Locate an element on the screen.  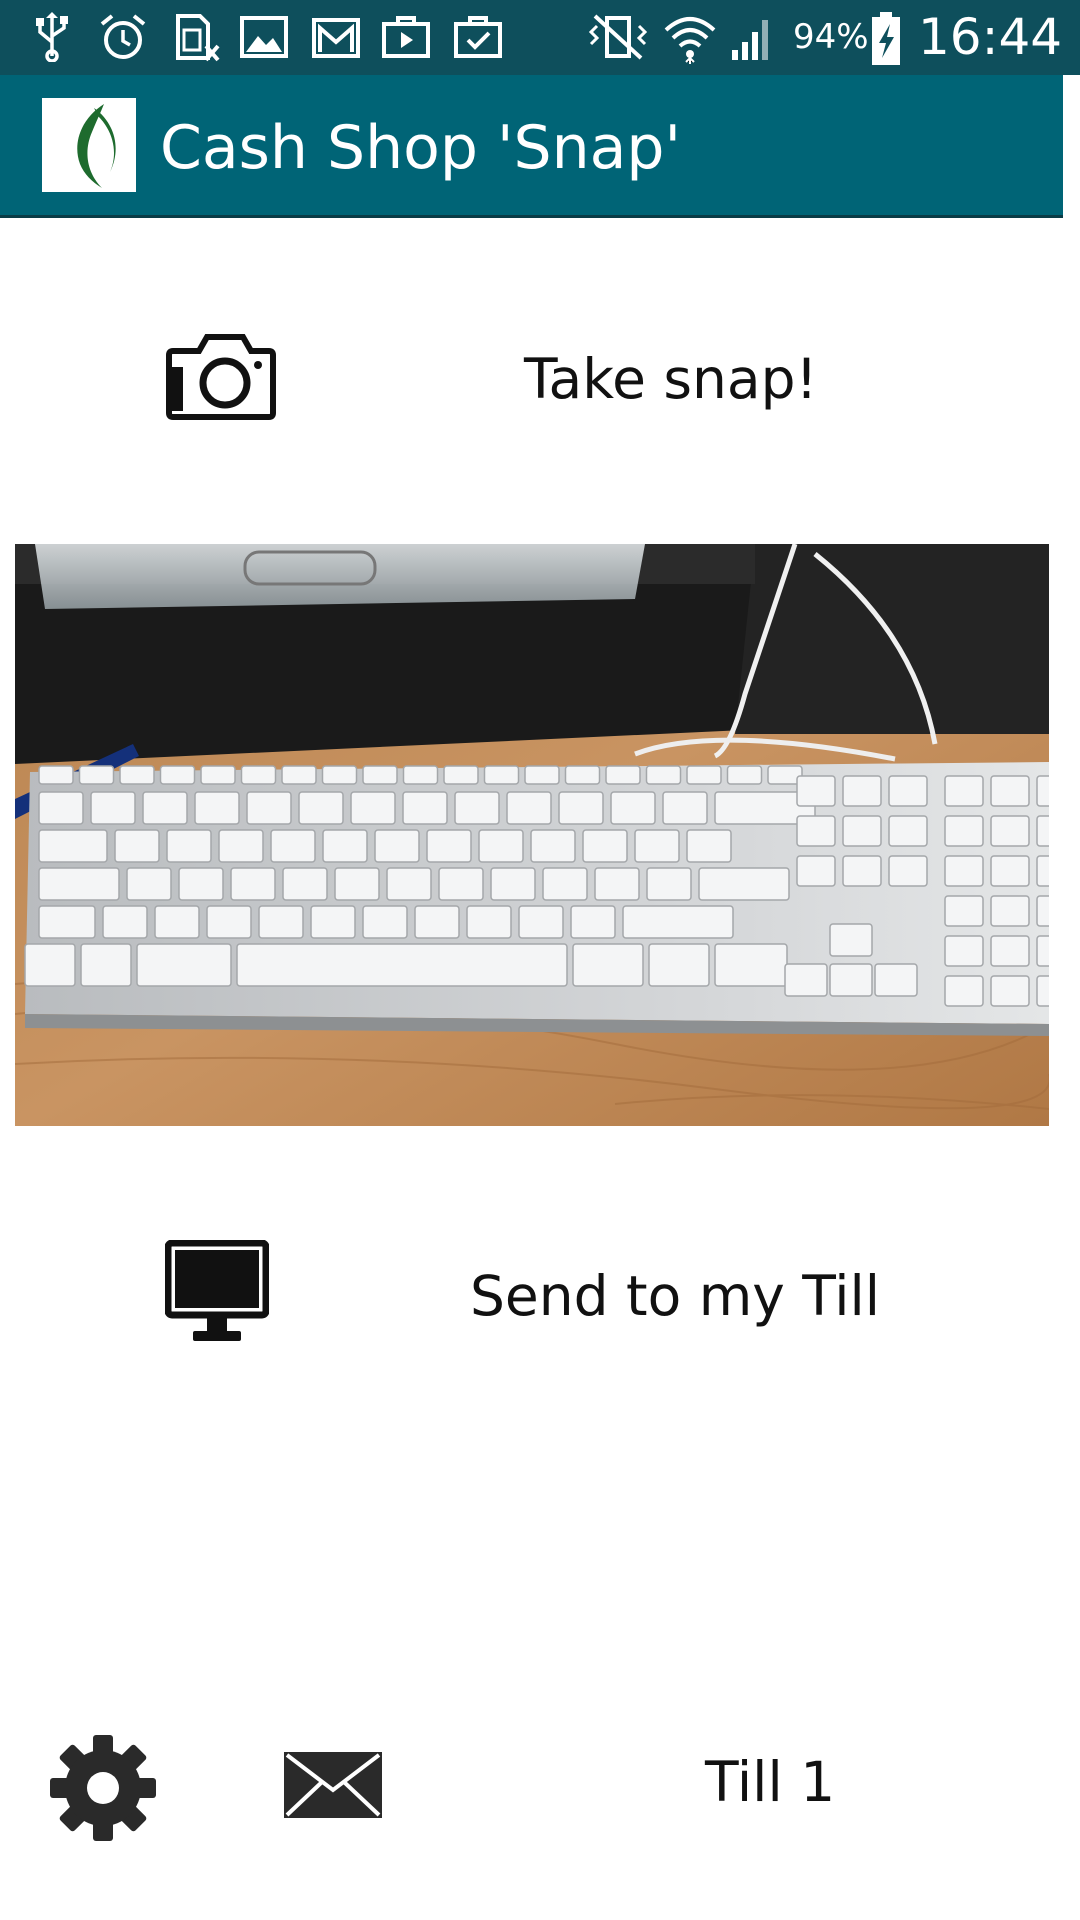
wifi-icon is located at coordinates (690, 40).